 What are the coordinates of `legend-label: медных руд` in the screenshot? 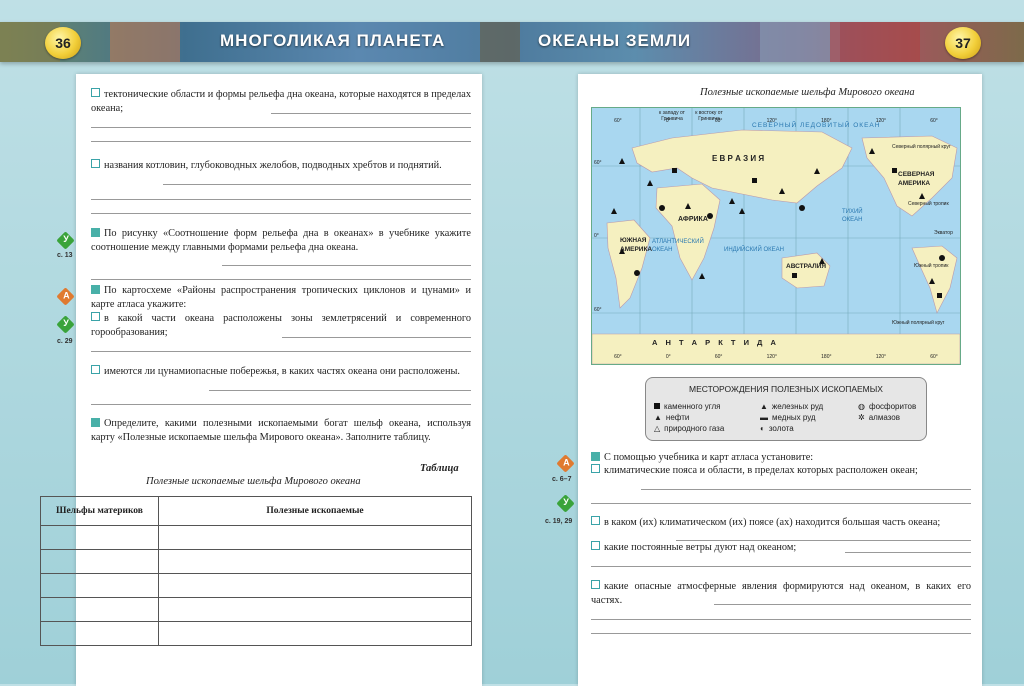 It's located at (794, 417).